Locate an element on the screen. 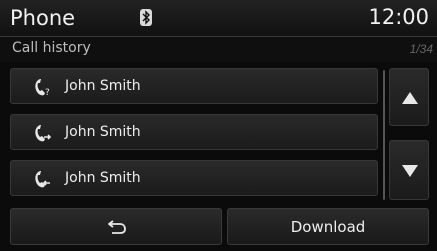 This screenshot has width=437, height=251. scroll-up-button is located at coordinates (409, 97).